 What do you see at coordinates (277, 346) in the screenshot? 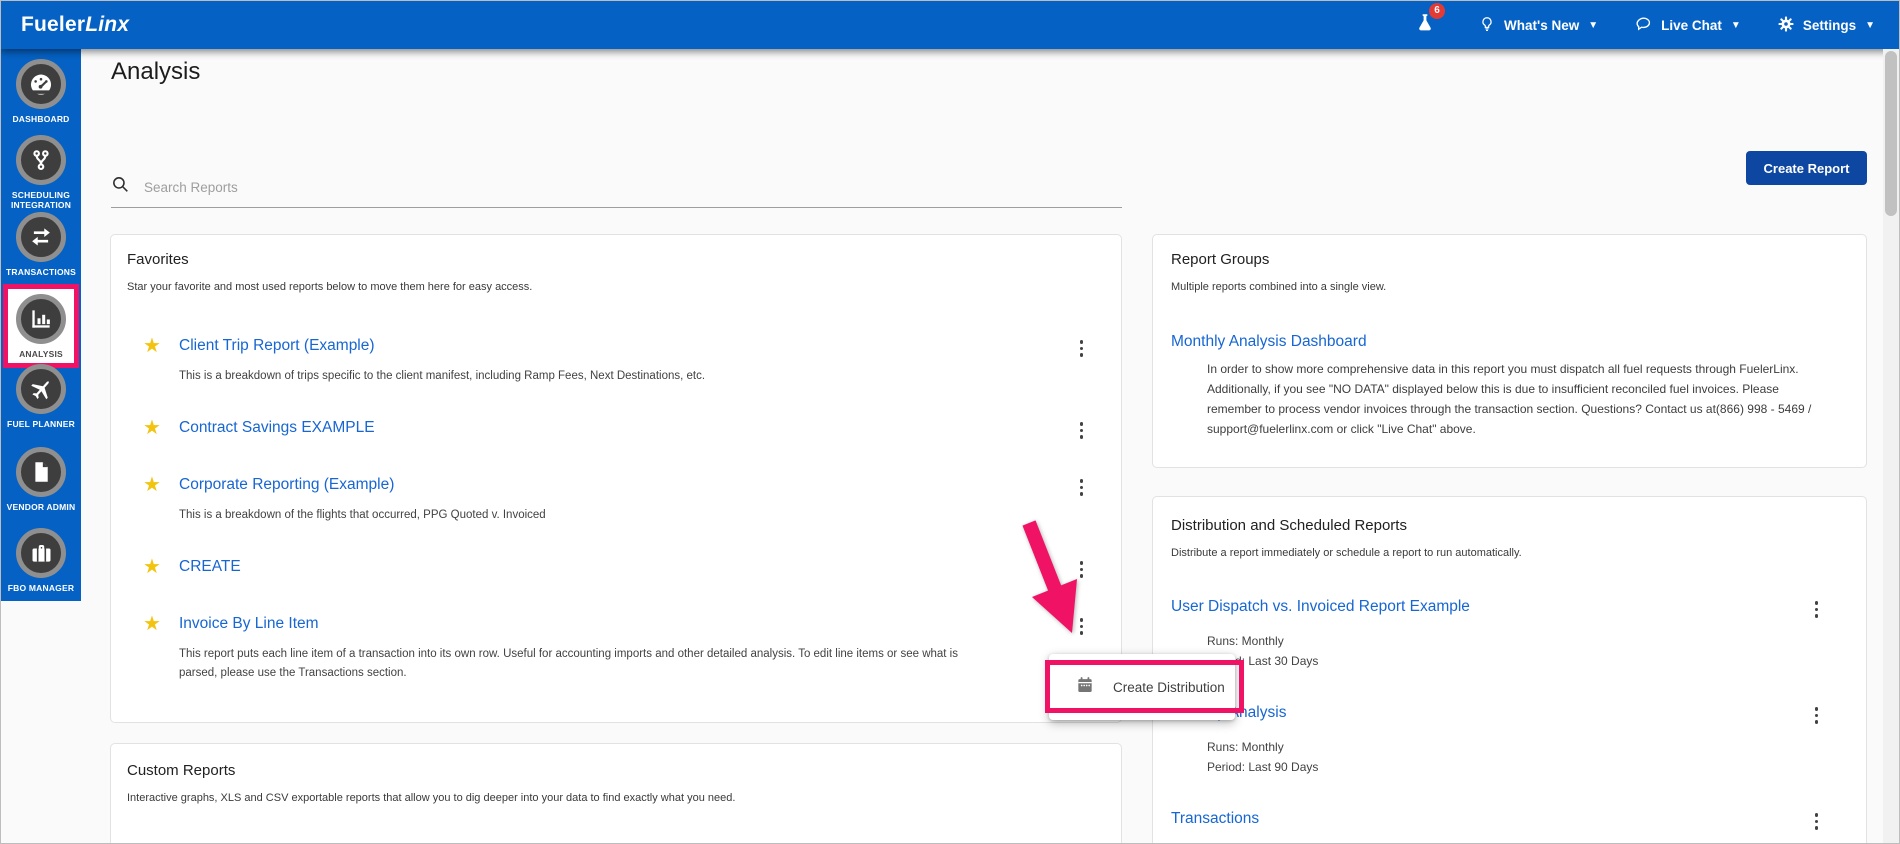
I see `favorite-report-link: Client Trip Report (Example)` at bounding box center [277, 346].